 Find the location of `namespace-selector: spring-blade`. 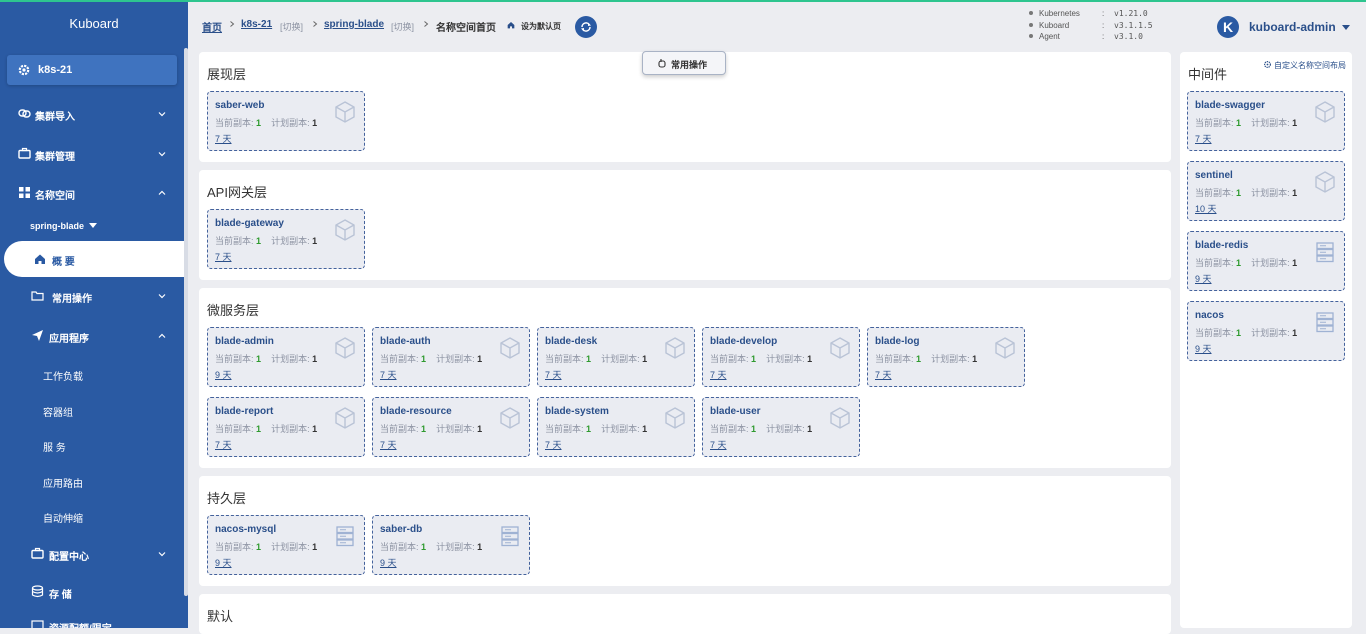

namespace-selector: spring-blade is located at coordinates (57, 226).